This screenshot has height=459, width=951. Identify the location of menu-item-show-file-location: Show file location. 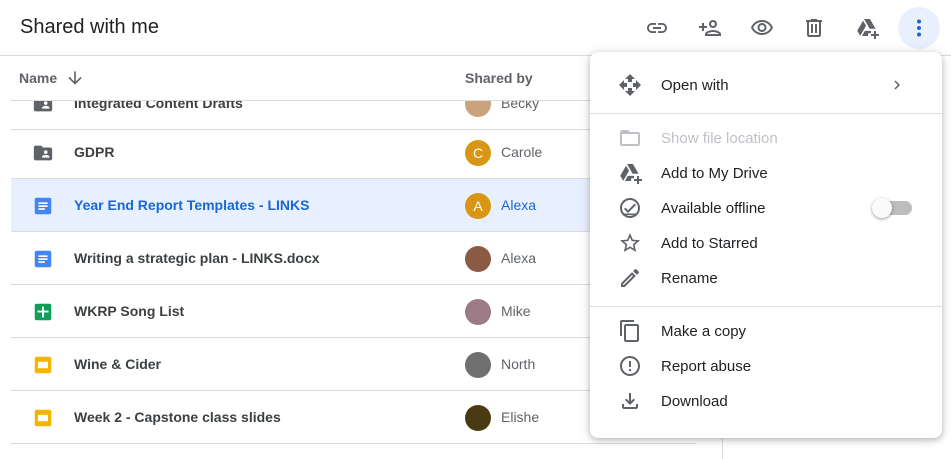
(766, 138).